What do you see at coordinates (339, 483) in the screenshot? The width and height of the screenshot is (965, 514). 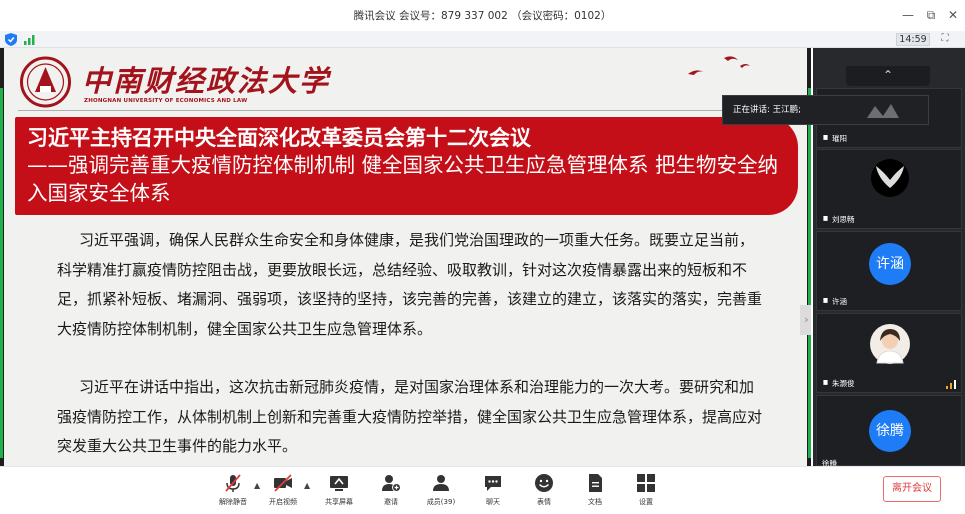 I see `share-screen-icon` at bounding box center [339, 483].